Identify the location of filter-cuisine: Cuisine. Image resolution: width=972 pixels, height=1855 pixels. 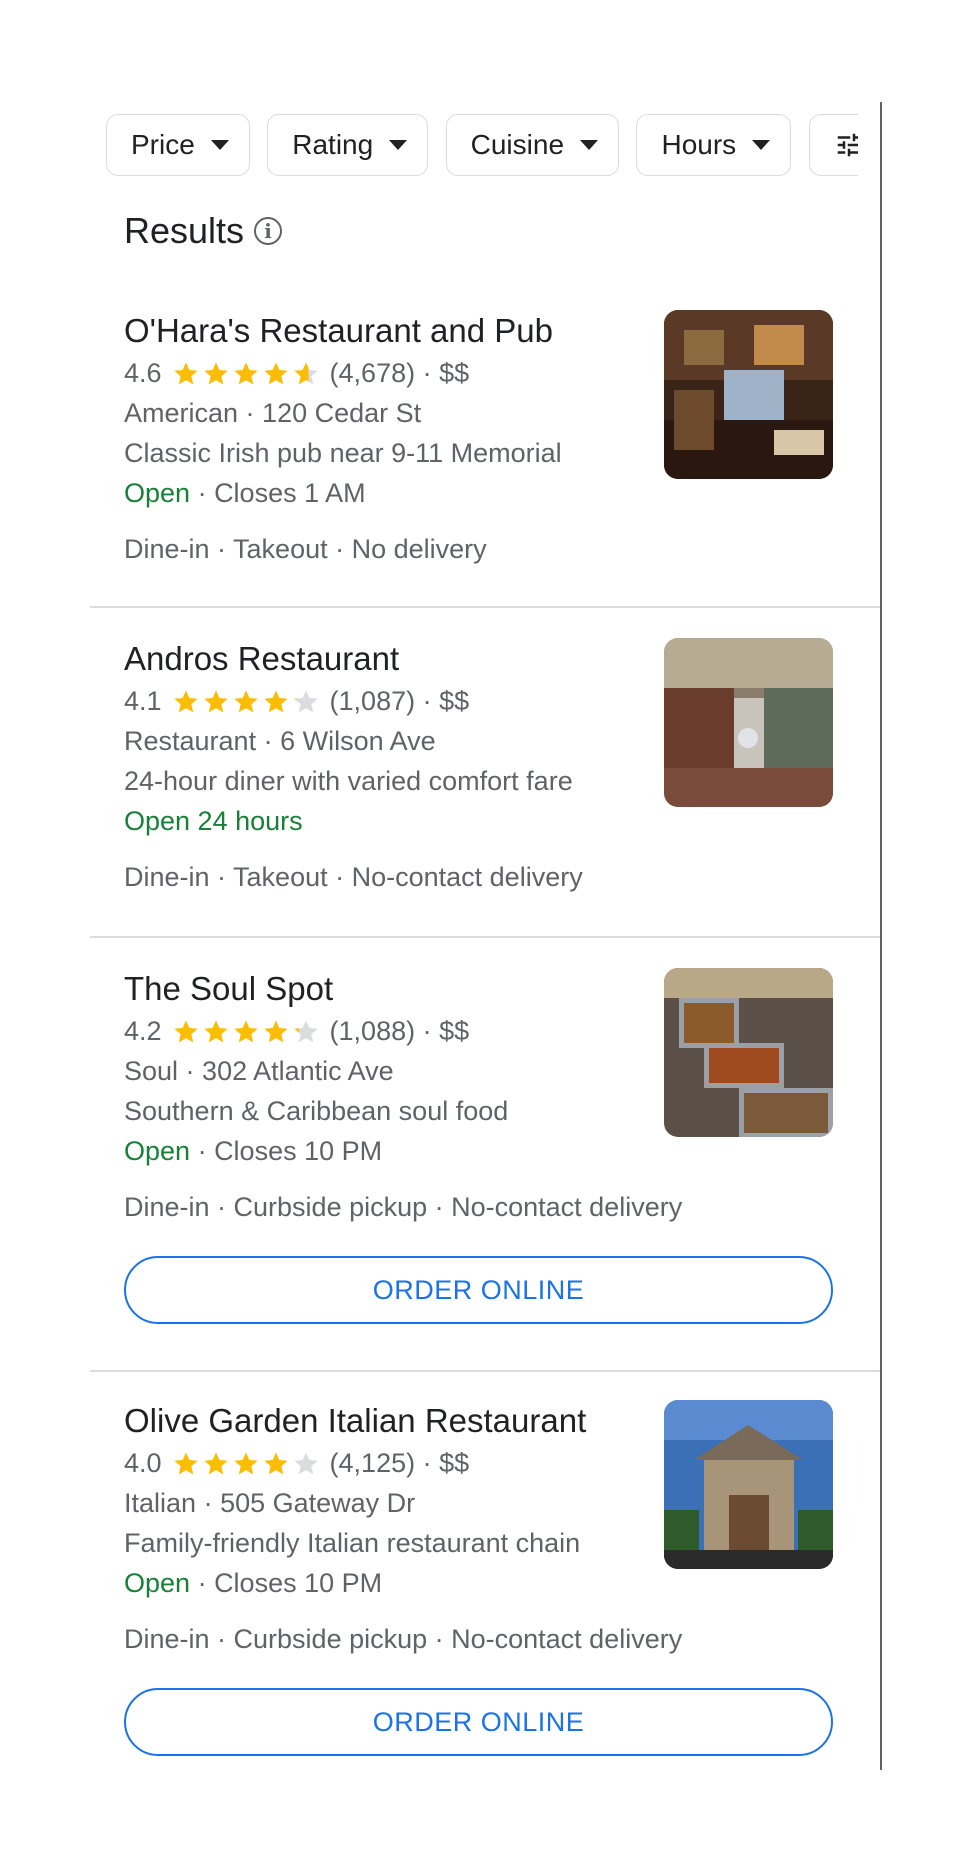
(532, 145).